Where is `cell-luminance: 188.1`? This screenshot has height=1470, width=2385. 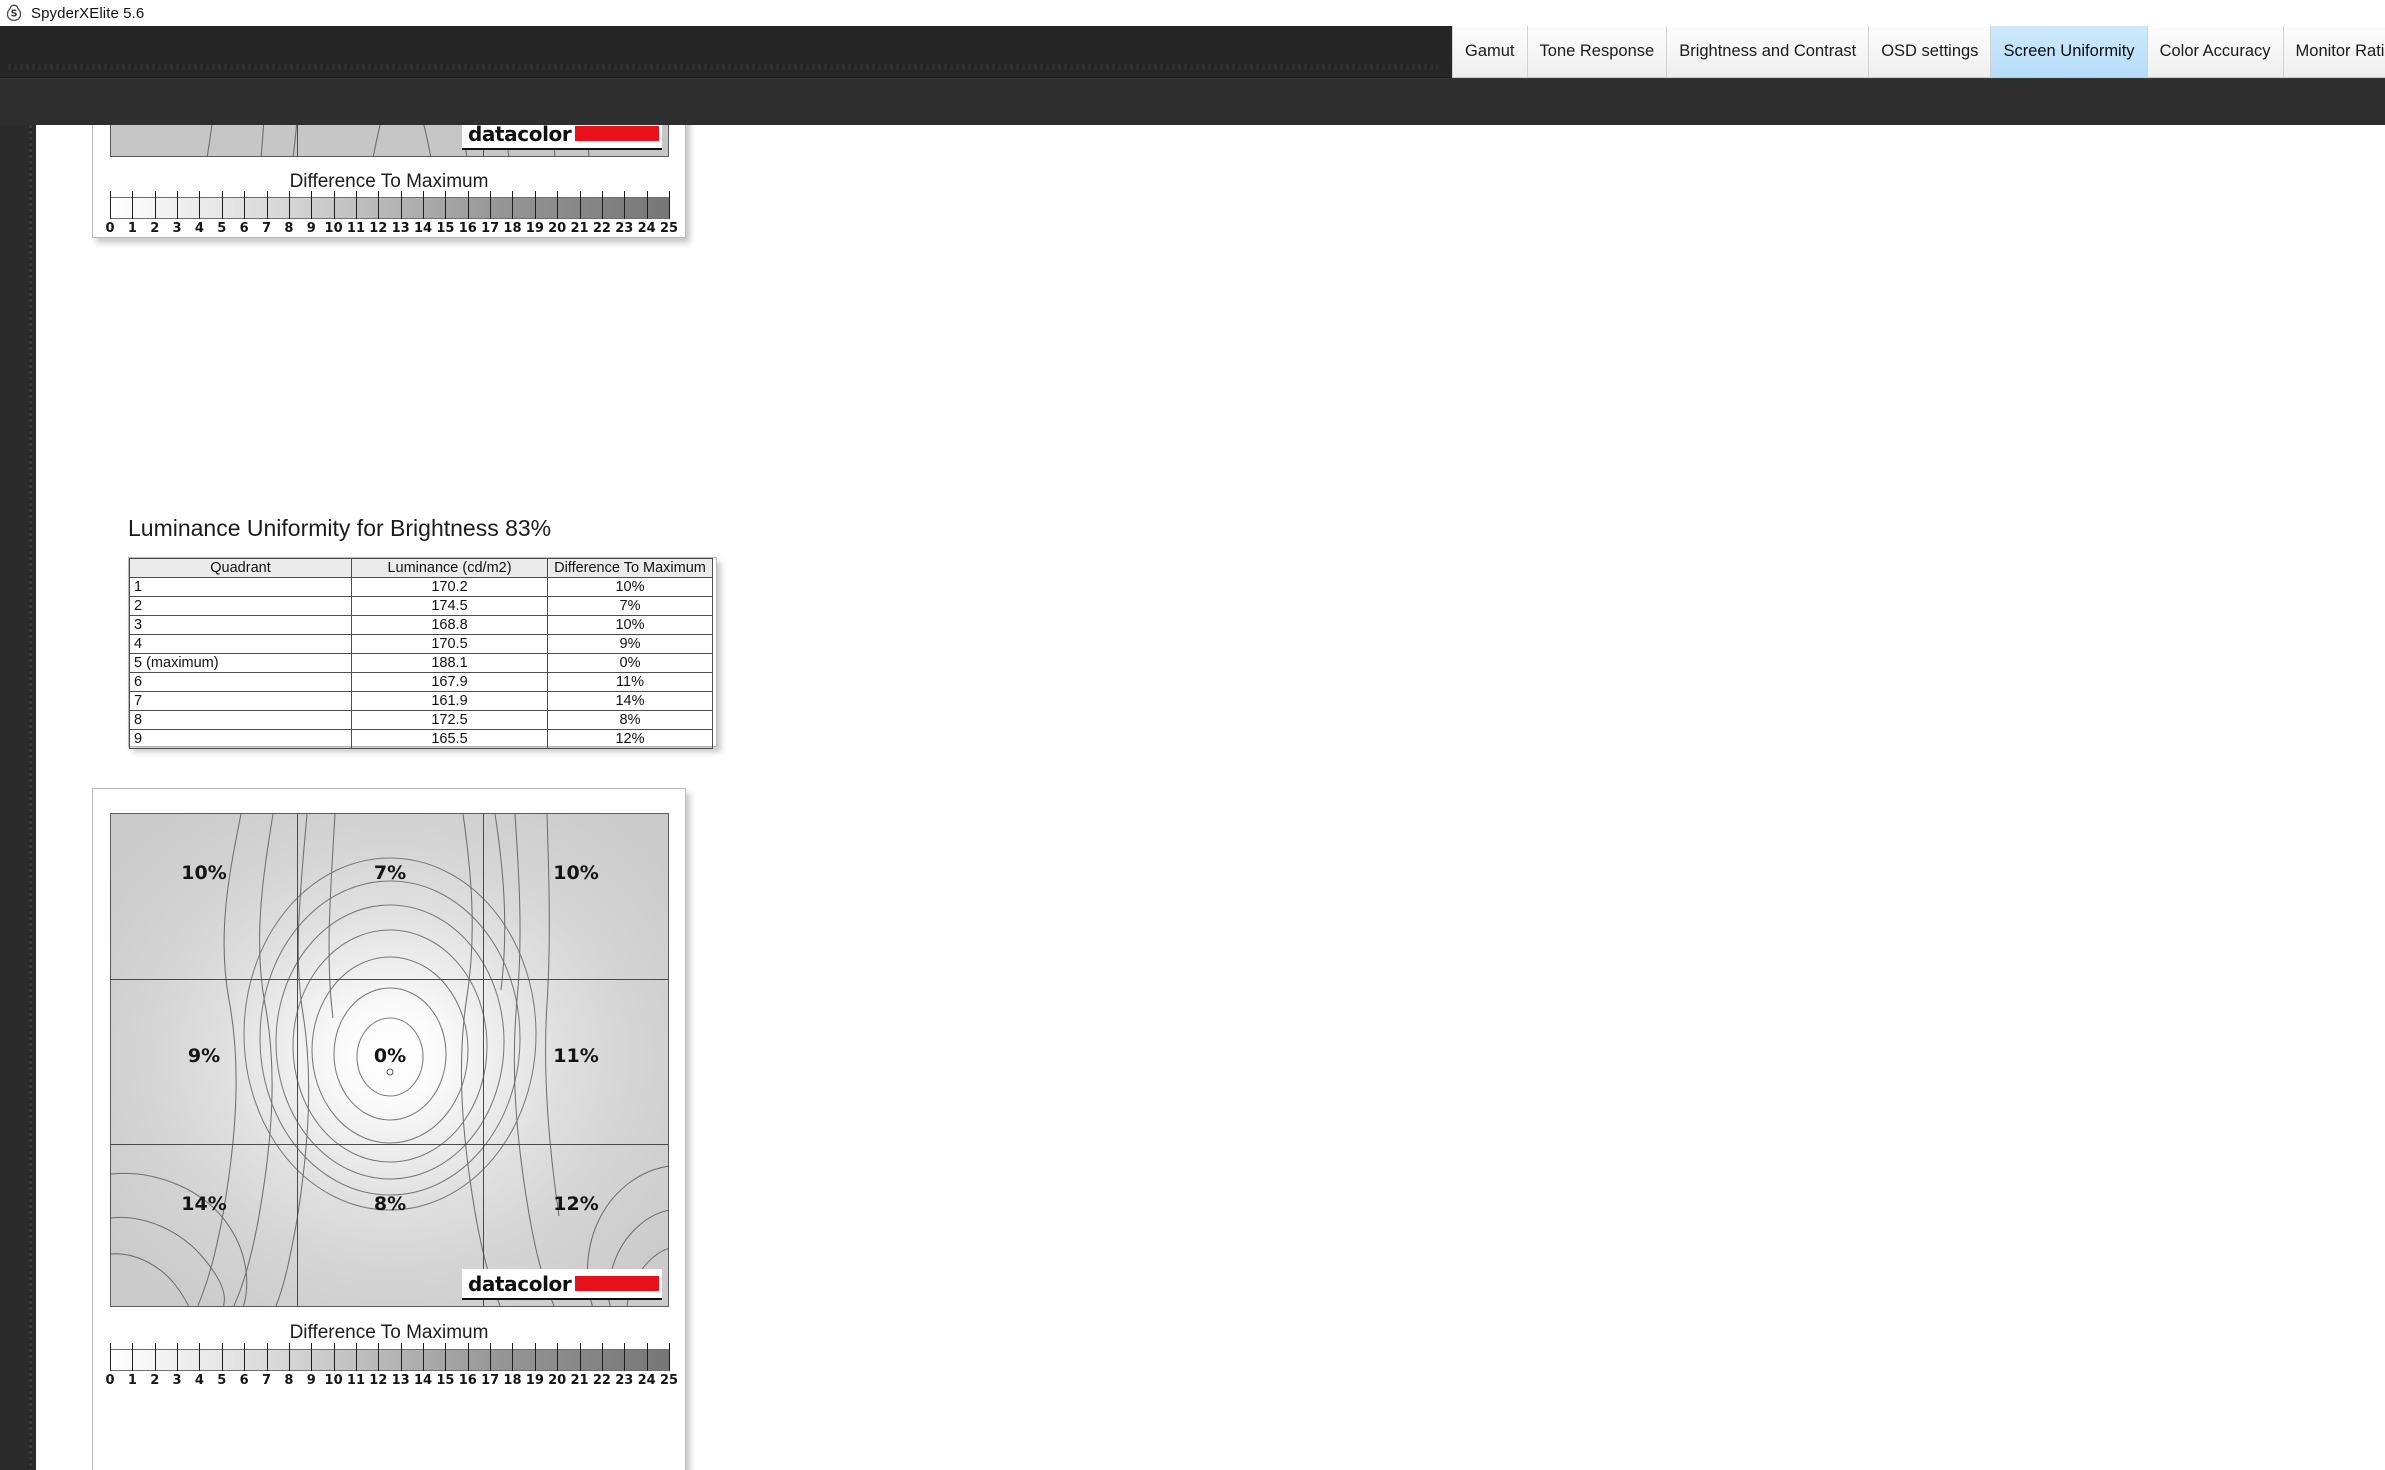
cell-luminance: 188.1 is located at coordinates (449, 663).